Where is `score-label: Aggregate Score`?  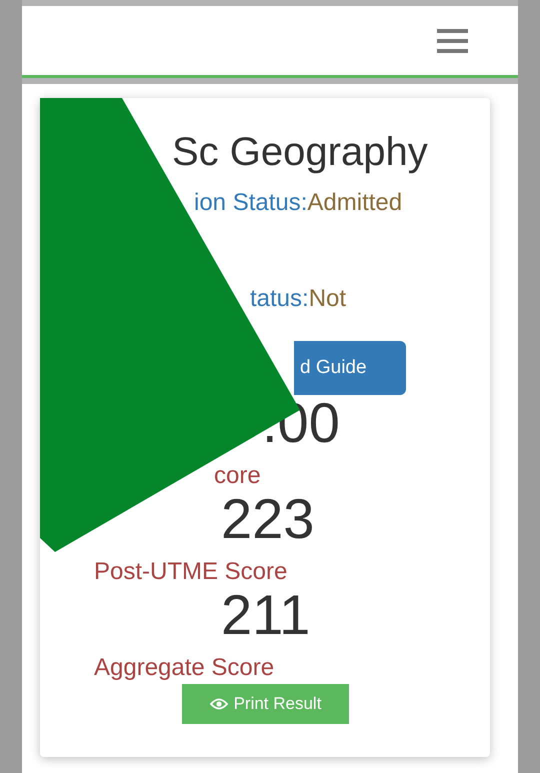
score-label: Aggregate Score is located at coordinates (184, 668).